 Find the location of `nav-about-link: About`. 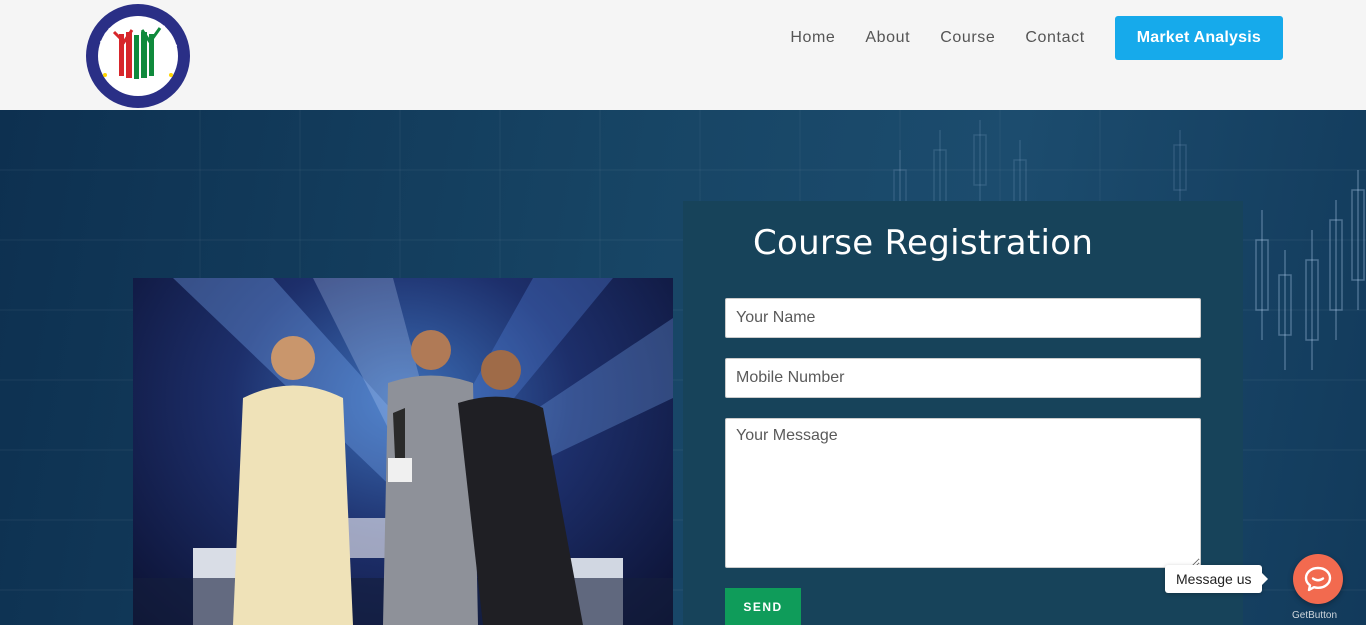

nav-about-link: About is located at coordinates (887, 38).